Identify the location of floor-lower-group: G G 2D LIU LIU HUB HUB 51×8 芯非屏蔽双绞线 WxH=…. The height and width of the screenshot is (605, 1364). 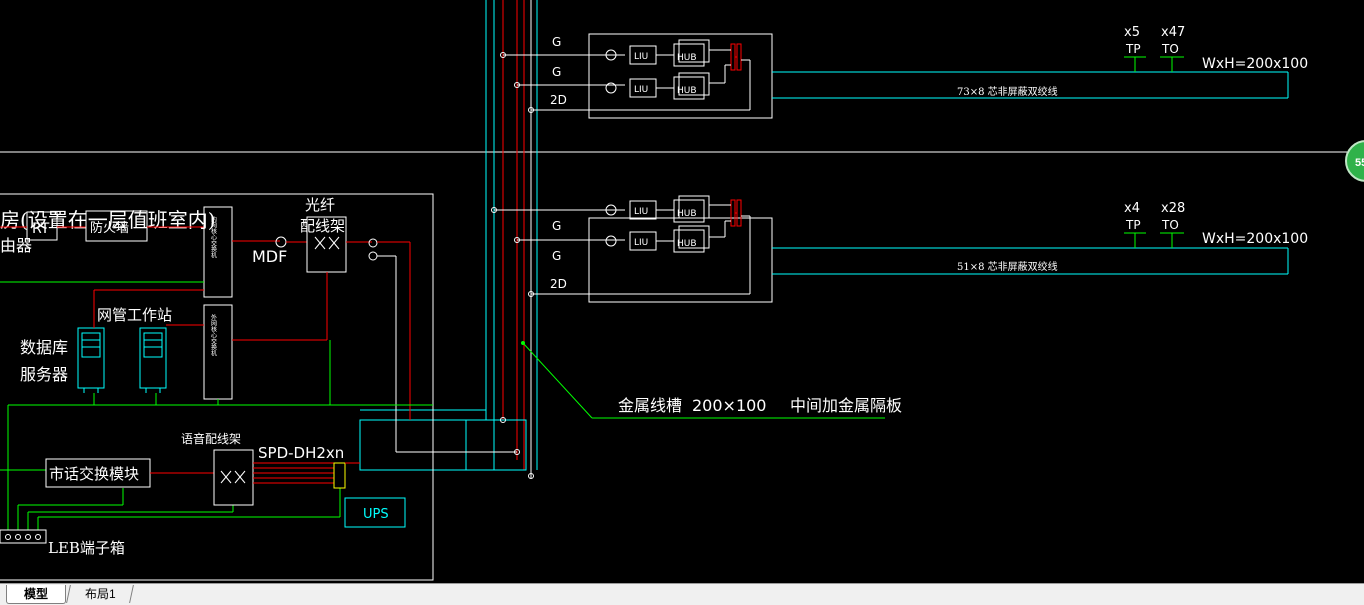
(900, 249).